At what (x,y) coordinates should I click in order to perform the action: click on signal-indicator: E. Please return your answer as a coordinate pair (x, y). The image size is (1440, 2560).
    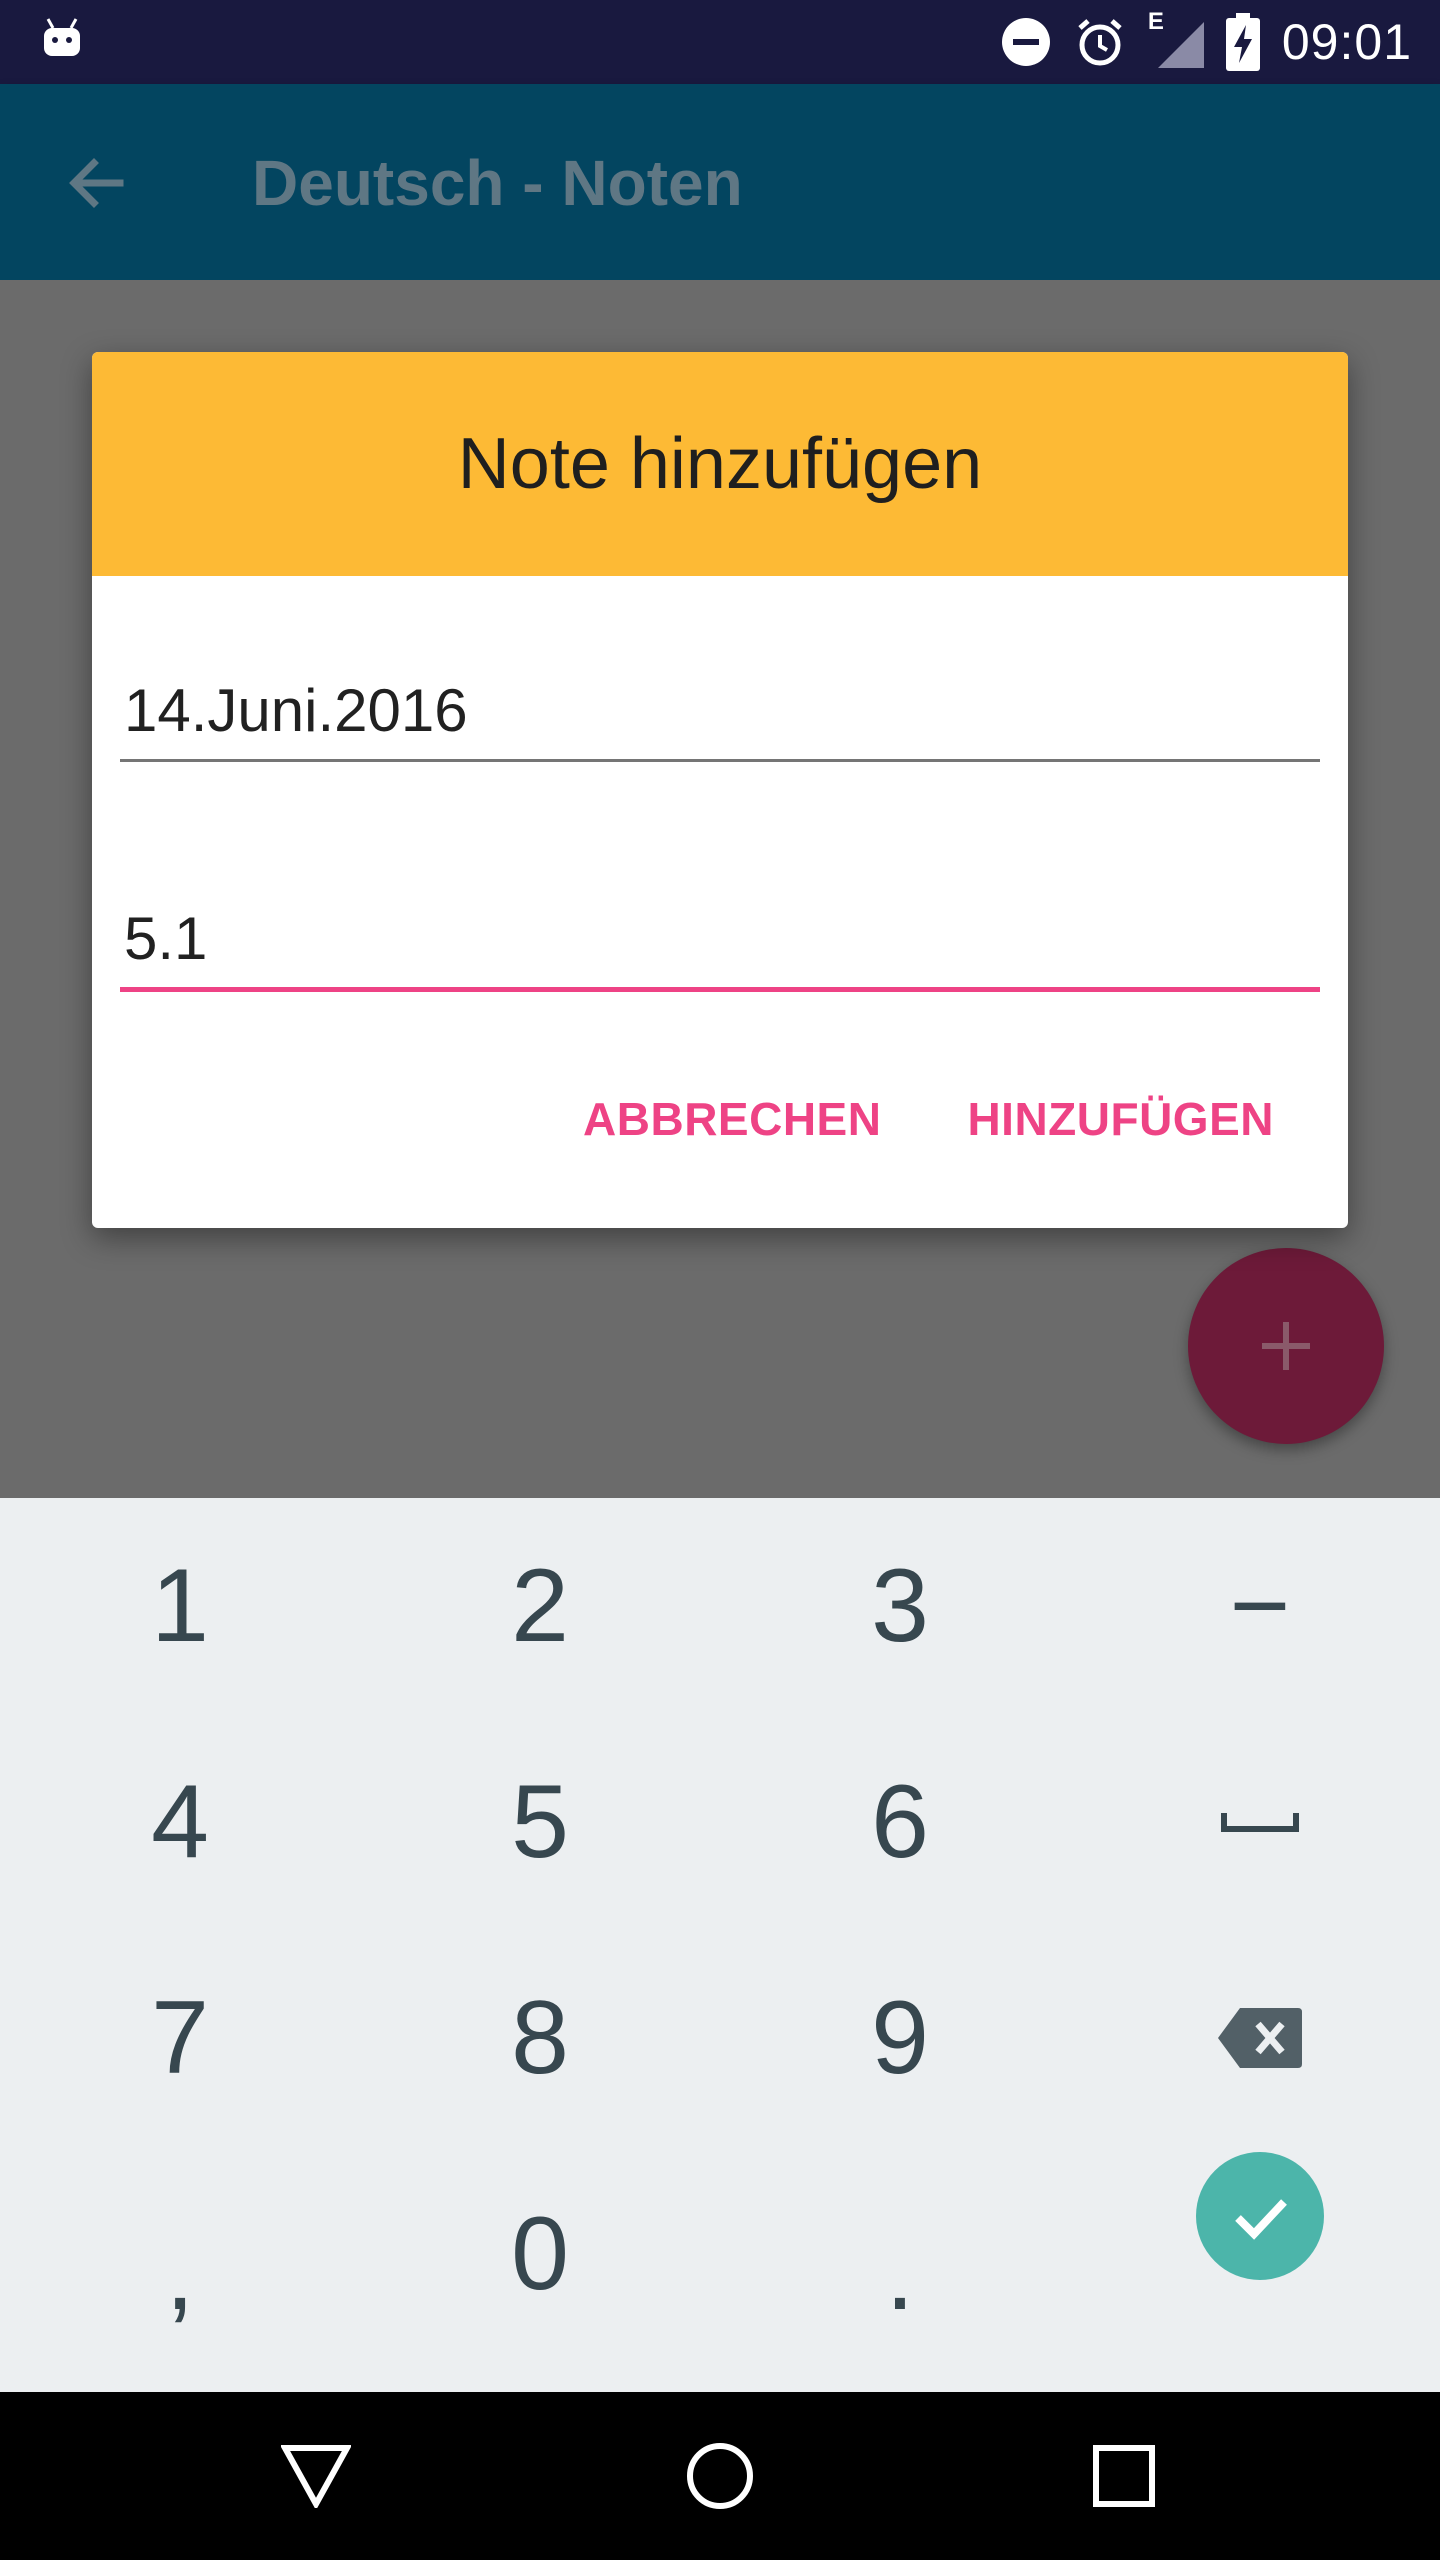
    Looking at the image, I should click on (1176, 39).